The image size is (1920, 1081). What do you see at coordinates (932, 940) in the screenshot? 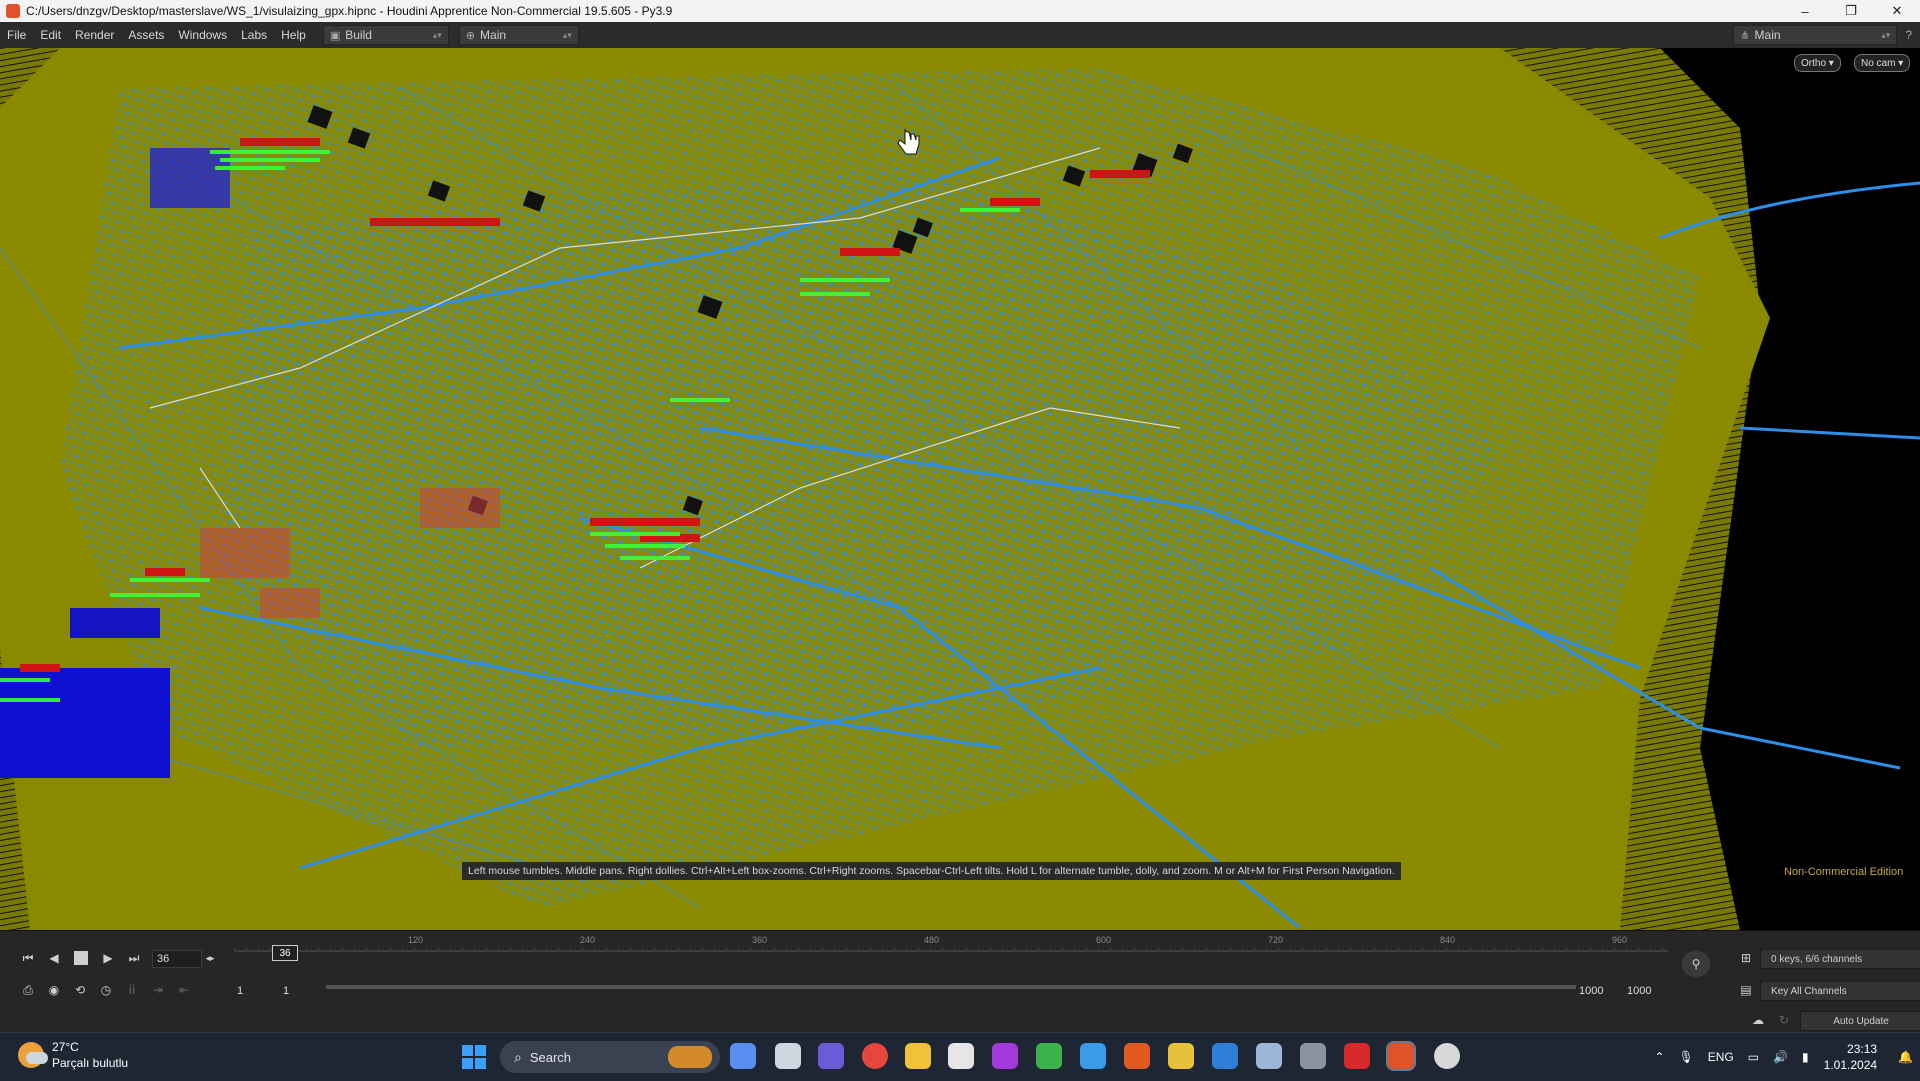
I see `tick-label: 480` at bounding box center [932, 940].